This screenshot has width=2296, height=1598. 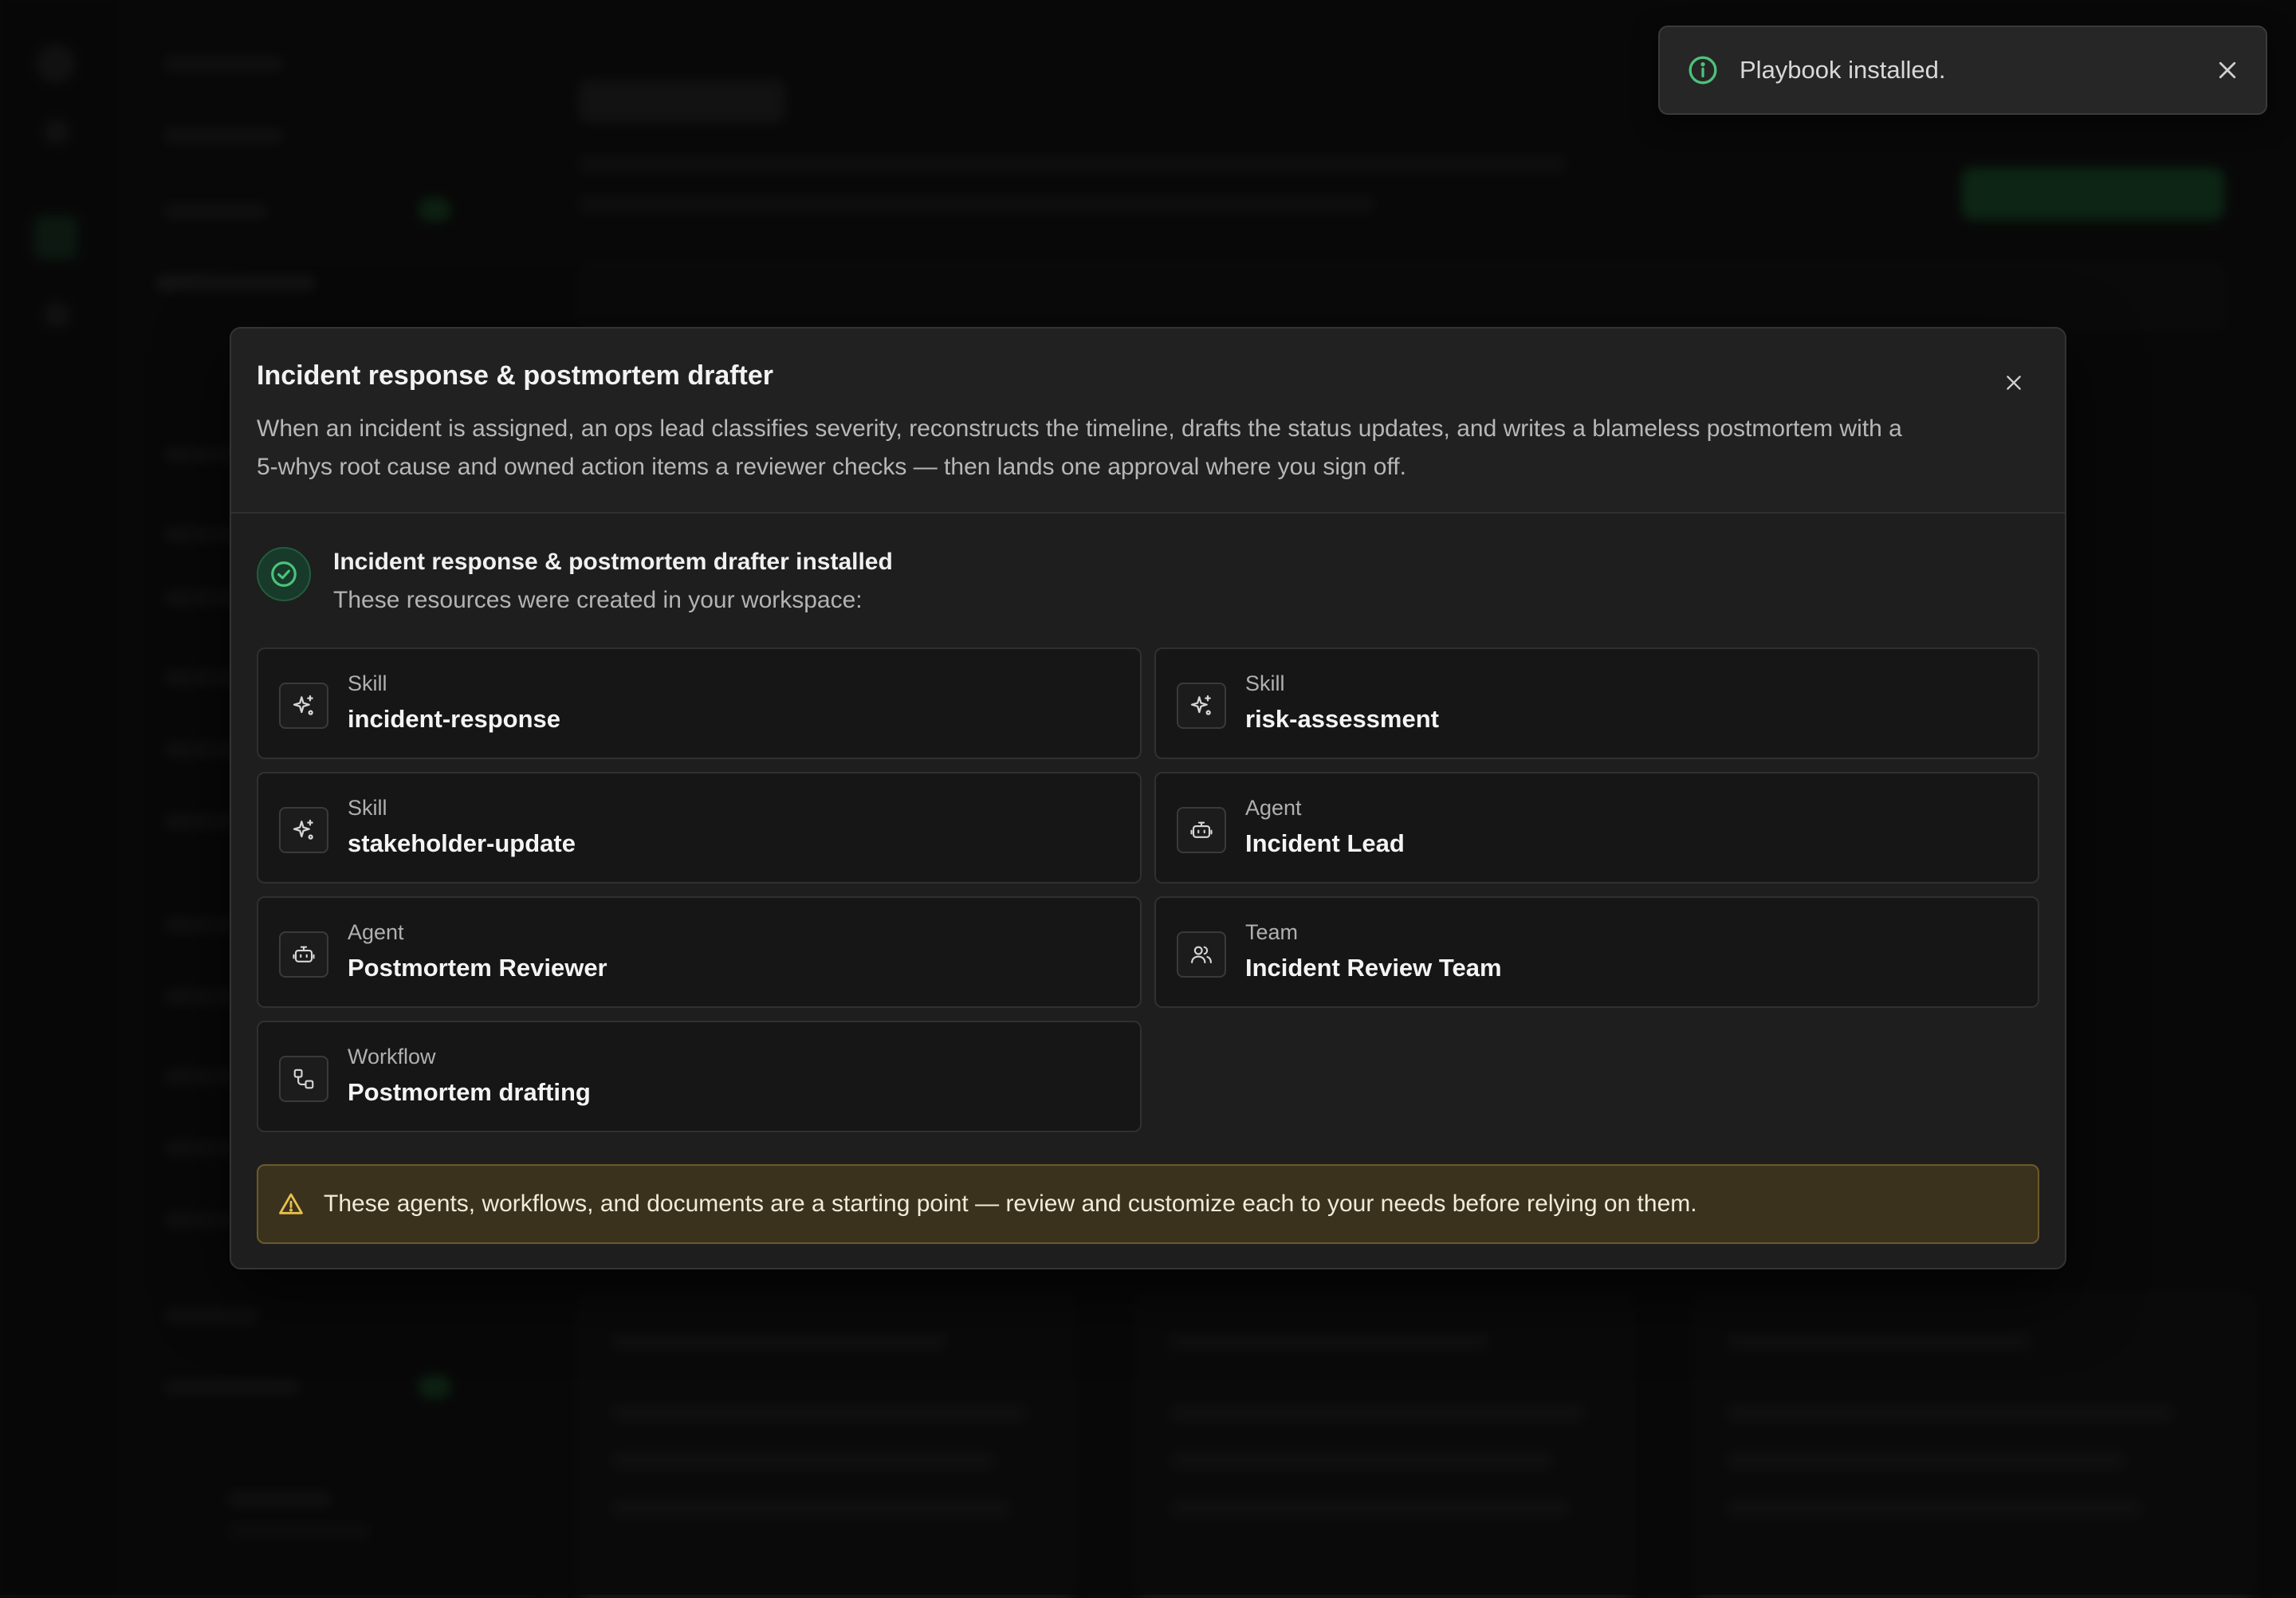 What do you see at coordinates (1325, 843) in the screenshot?
I see `resource-name: Incident Lead` at bounding box center [1325, 843].